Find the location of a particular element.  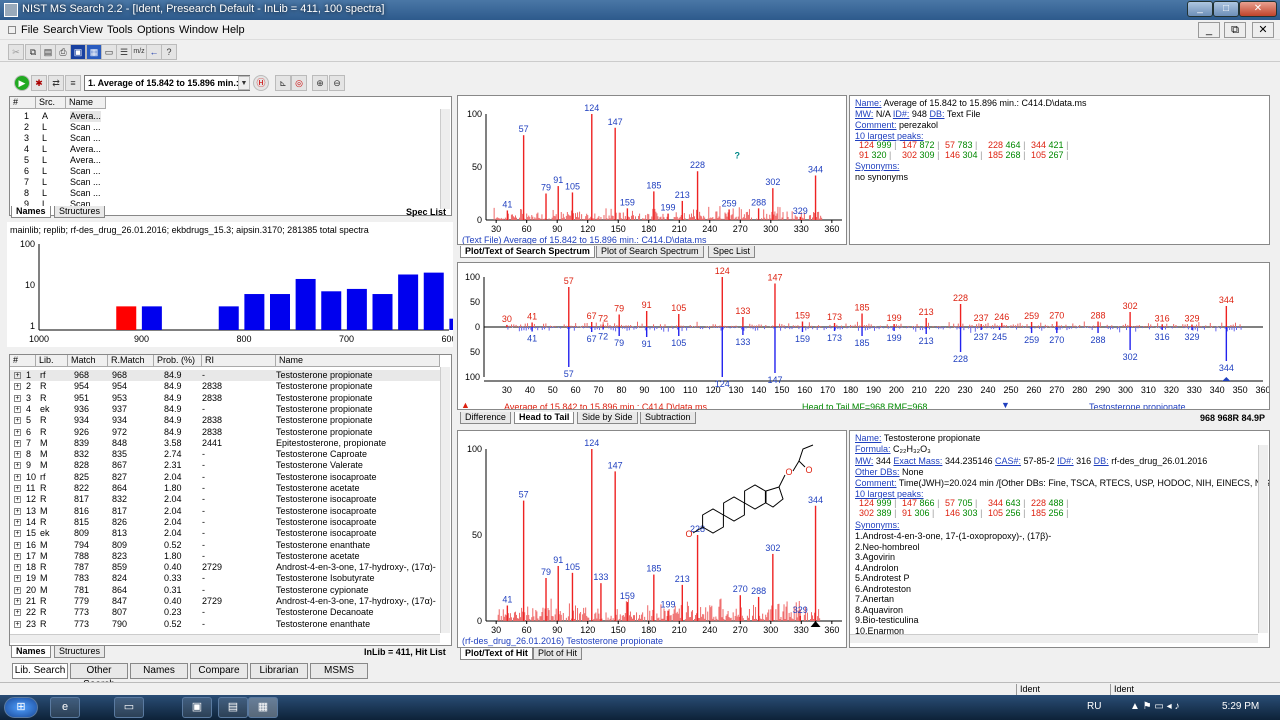

mdi-restore-button: ⧉ is located at coordinates (1235, 30).